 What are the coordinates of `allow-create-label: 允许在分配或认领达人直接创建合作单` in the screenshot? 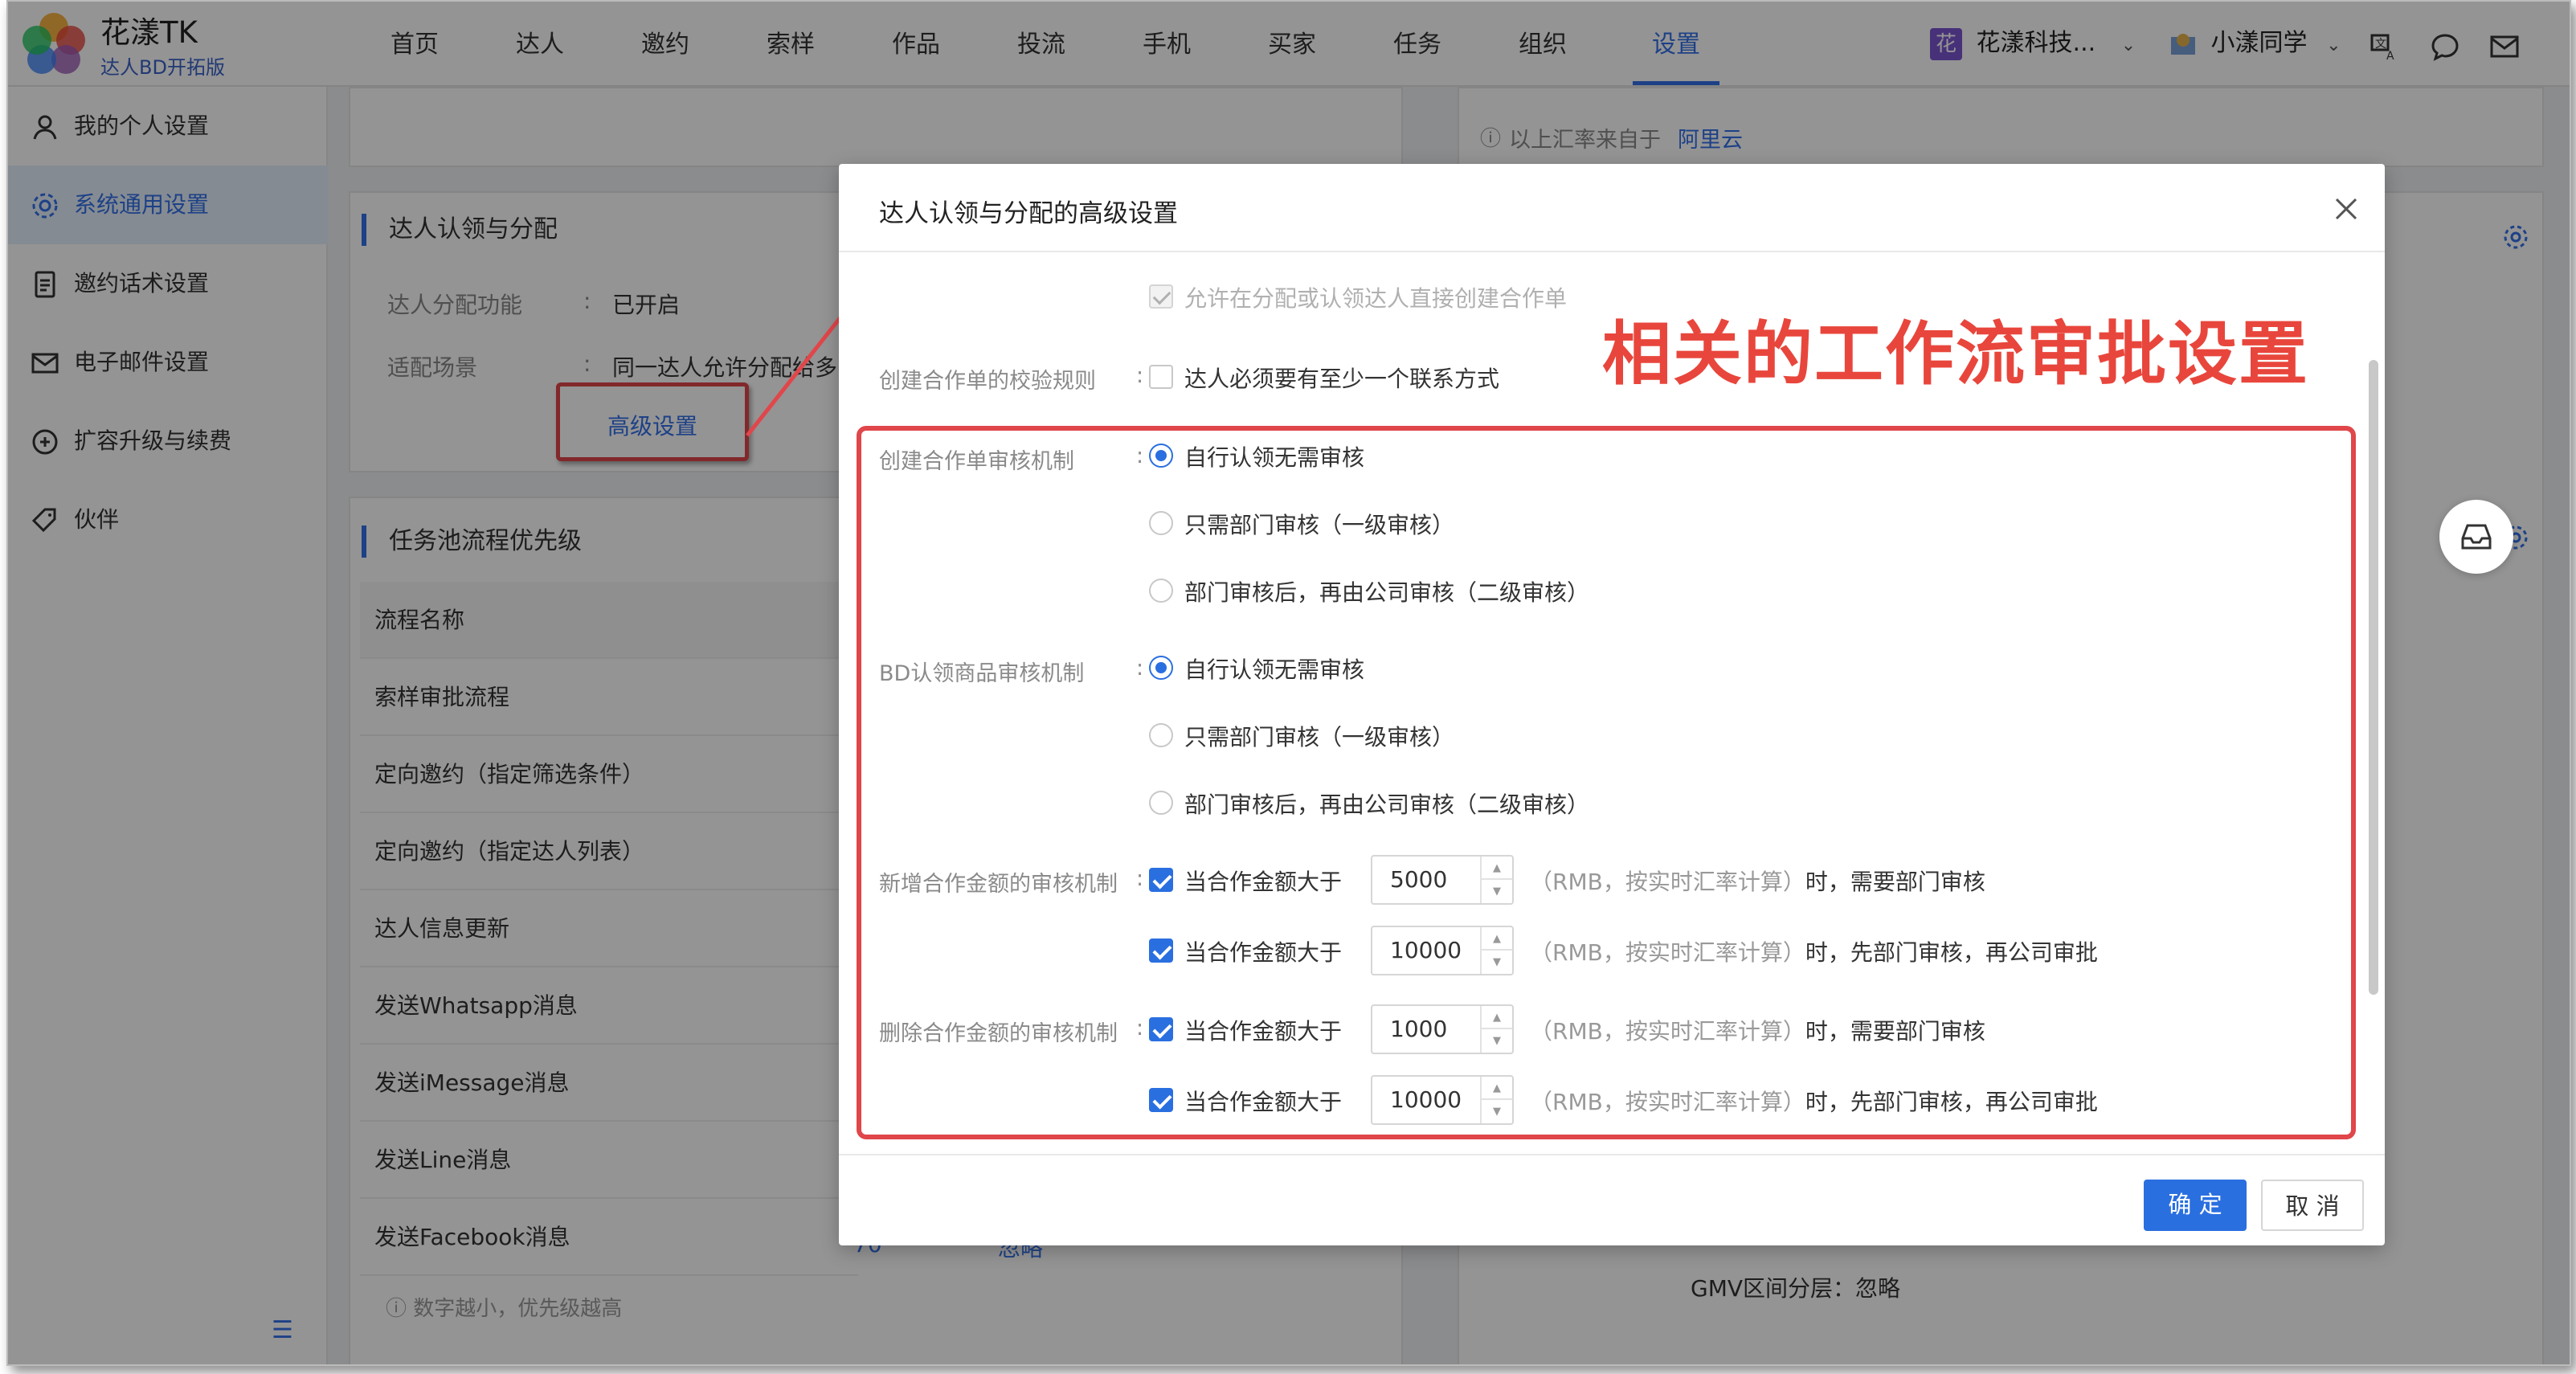 It's located at (1376, 298).